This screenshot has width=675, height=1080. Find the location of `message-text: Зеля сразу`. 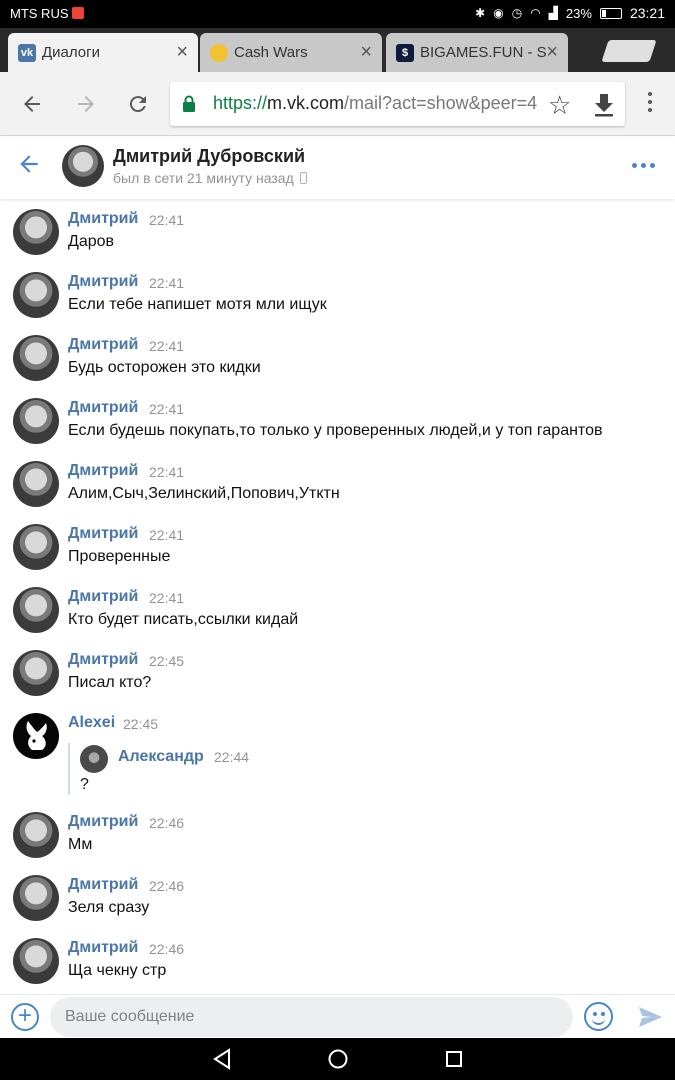

message-text: Зеля сразу is located at coordinates (109, 907).